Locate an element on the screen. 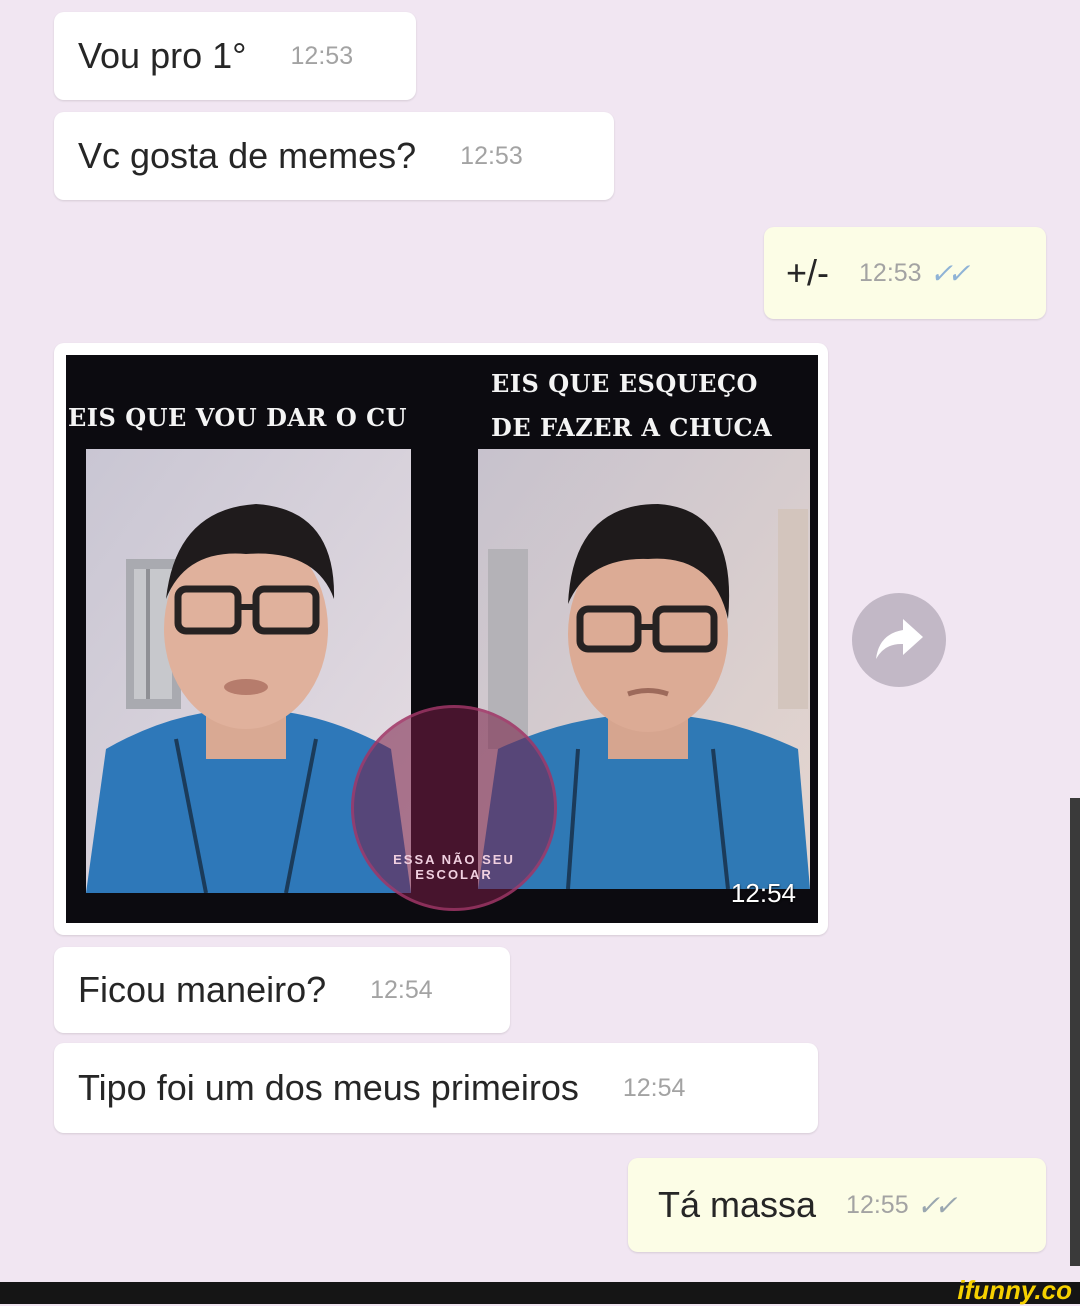 Image resolution: width=1080 pixels, height=1306 pixels. read-receipt-icon: ✓✓ is located at coordinates (950, 273).